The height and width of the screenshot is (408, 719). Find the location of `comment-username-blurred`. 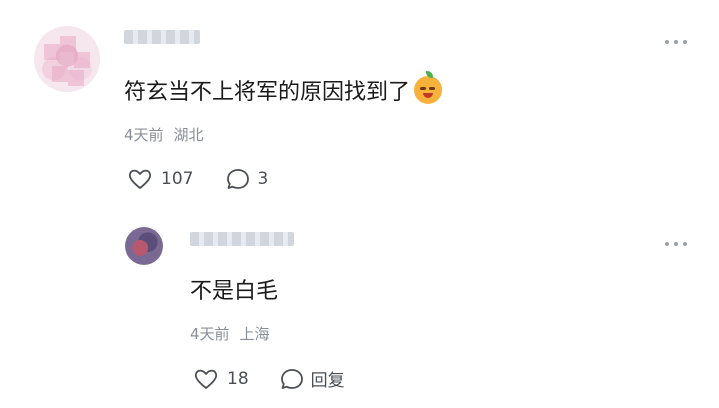

comment-username-blurred is located at coordinates (162, 37).